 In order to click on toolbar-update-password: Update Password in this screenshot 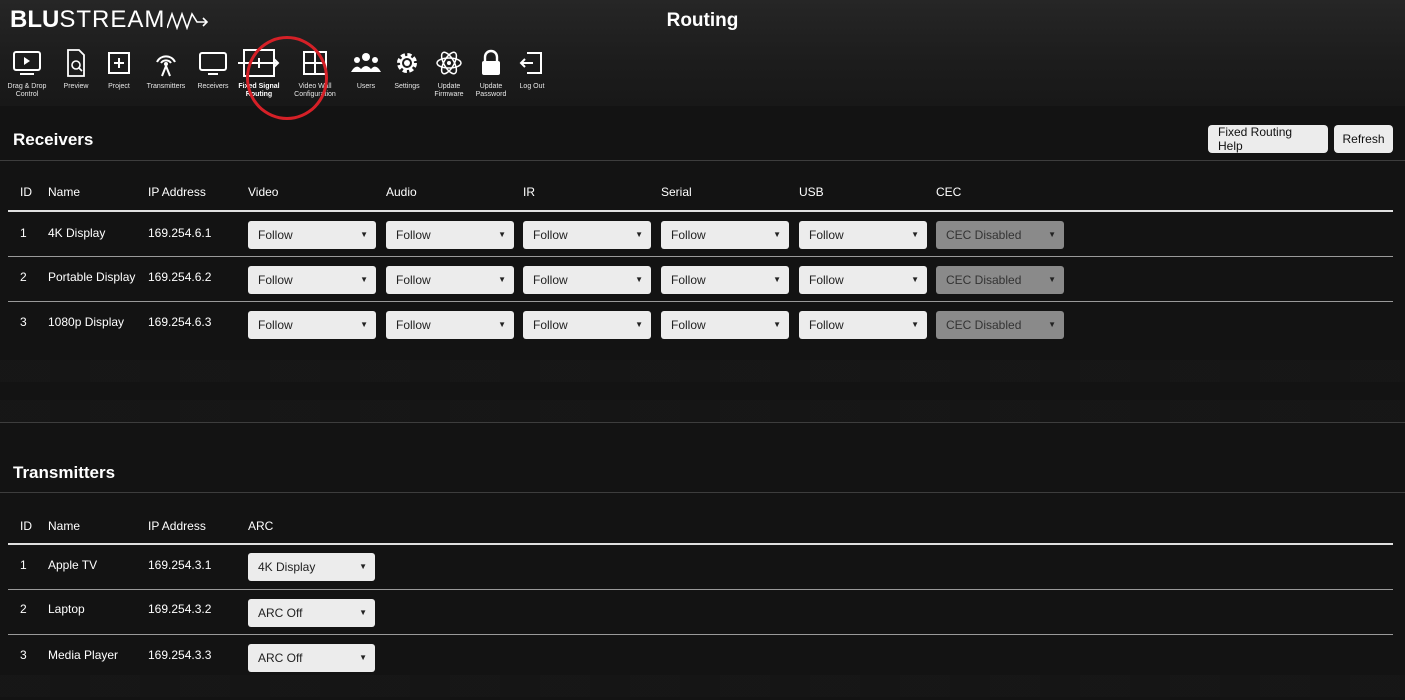, I will do `click(491, 74)`.